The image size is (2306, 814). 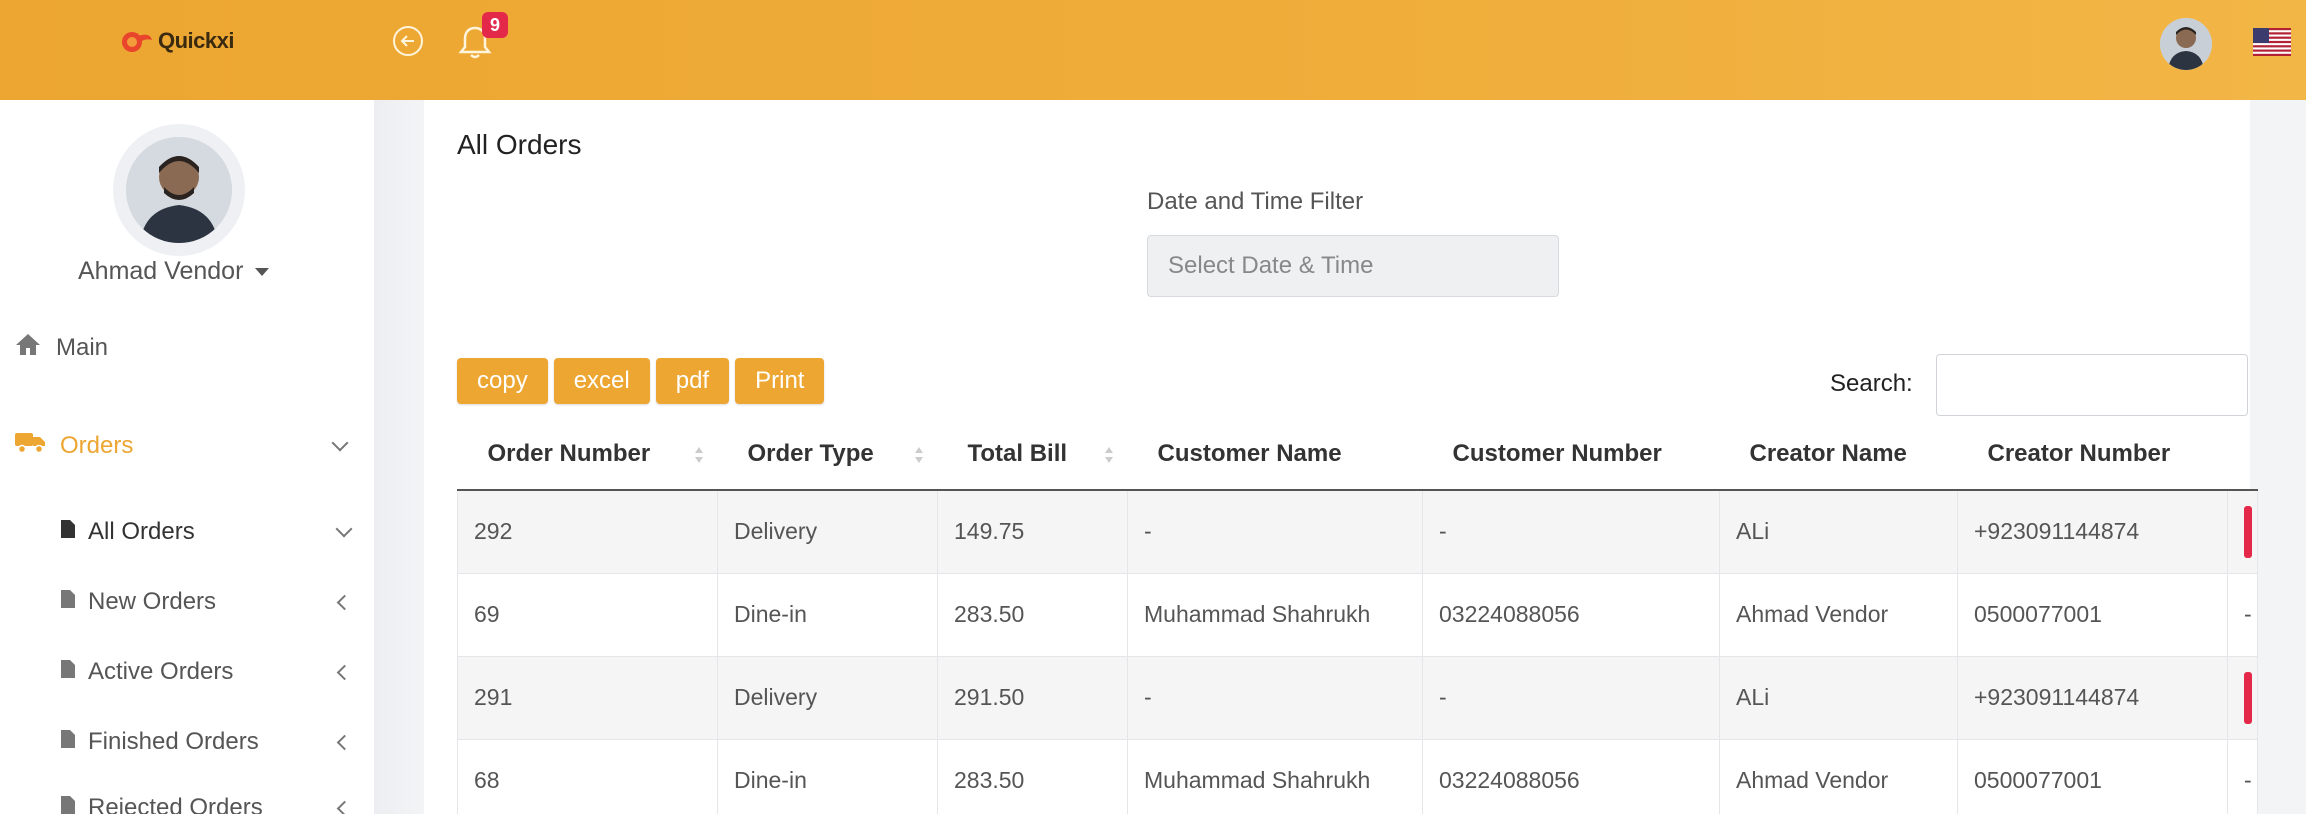 I want to click on sidebar-item-active-orders: Active Orders, so click(x=207, y=672).